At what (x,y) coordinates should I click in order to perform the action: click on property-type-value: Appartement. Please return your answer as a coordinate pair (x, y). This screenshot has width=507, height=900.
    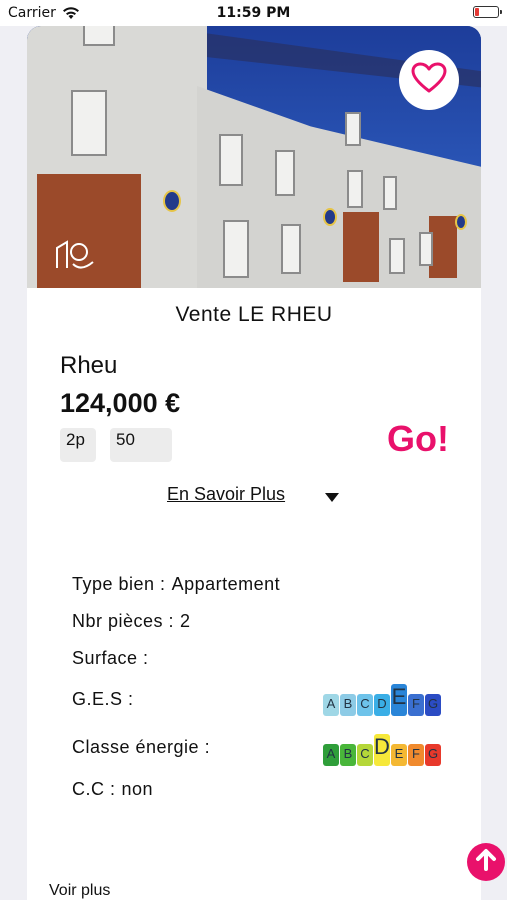
    Looking at the image, I should click on (226, 584).